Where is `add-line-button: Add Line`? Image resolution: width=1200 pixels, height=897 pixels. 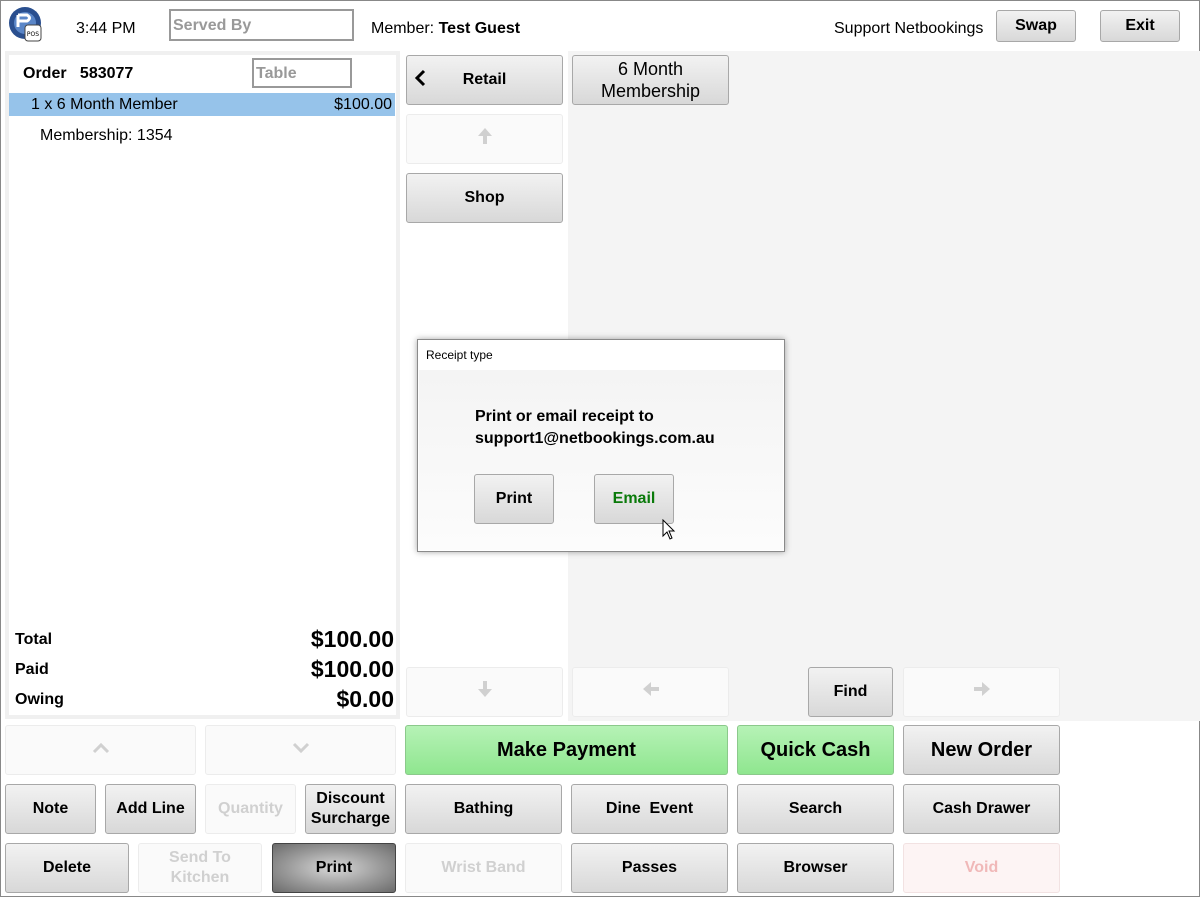
add-line-button: Add Line is located at coordinates (150, 809).